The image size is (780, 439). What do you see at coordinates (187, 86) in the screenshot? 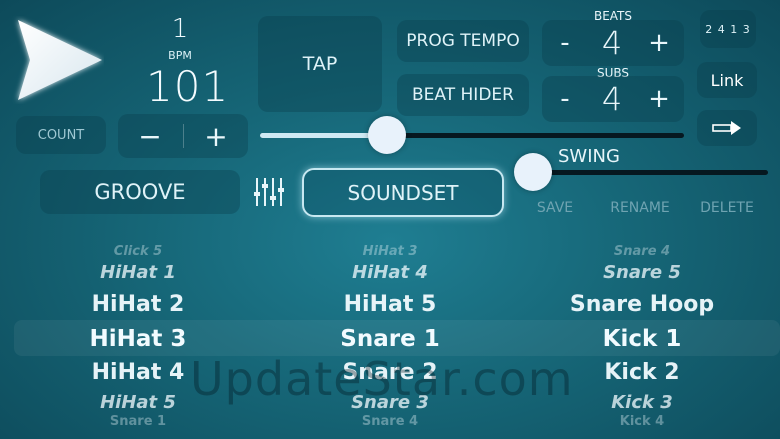
I see `bpm-value: 101` at bounding box center [187, 86].